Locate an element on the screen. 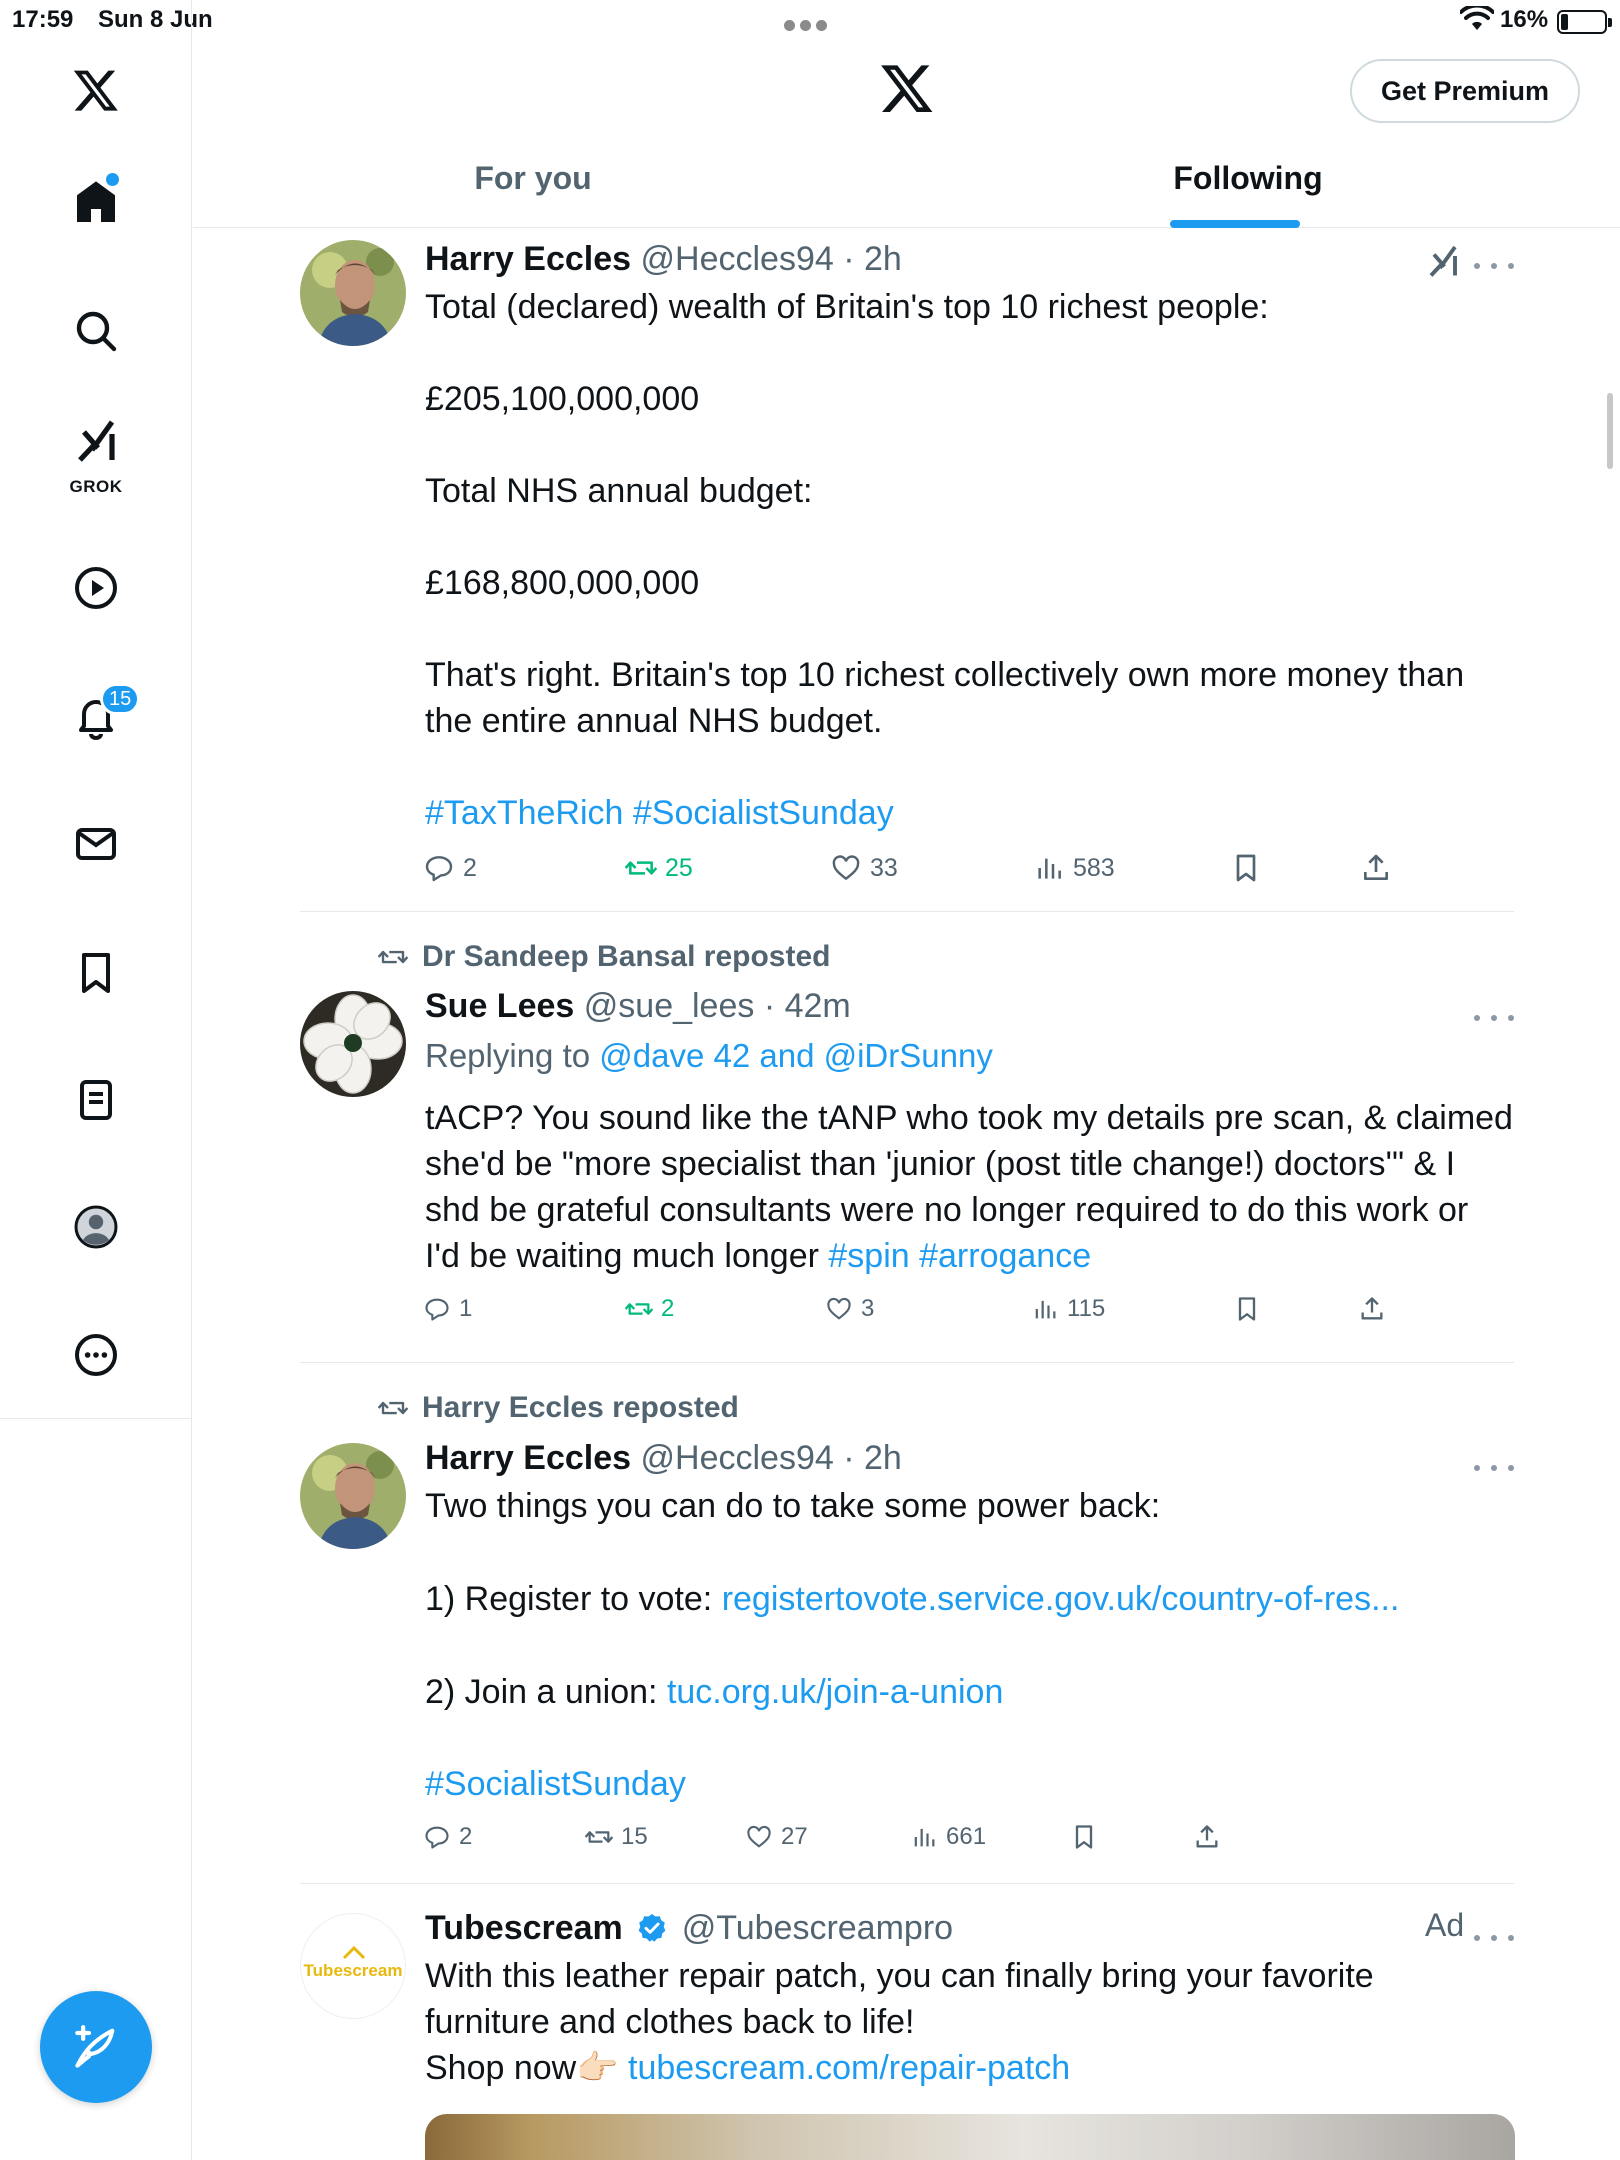 This screenshot has height=2160, width=1620. wifi-icon is located at coordinates (1477, 18).